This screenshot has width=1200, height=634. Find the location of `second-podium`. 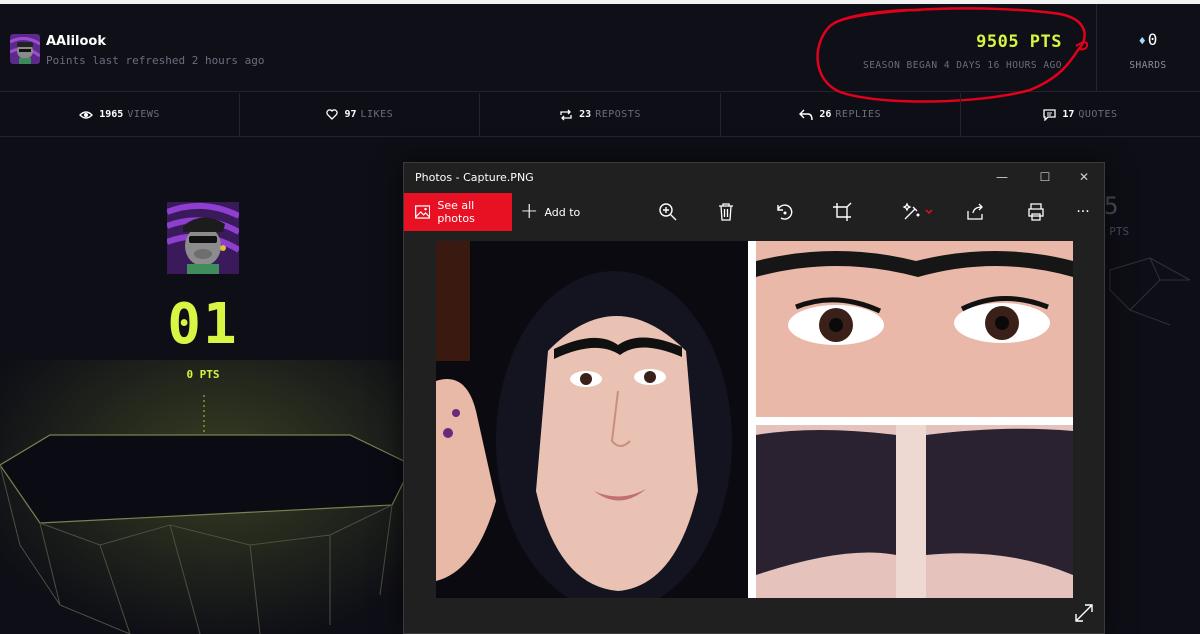

second-podium is located at coordinates (1150, 291).